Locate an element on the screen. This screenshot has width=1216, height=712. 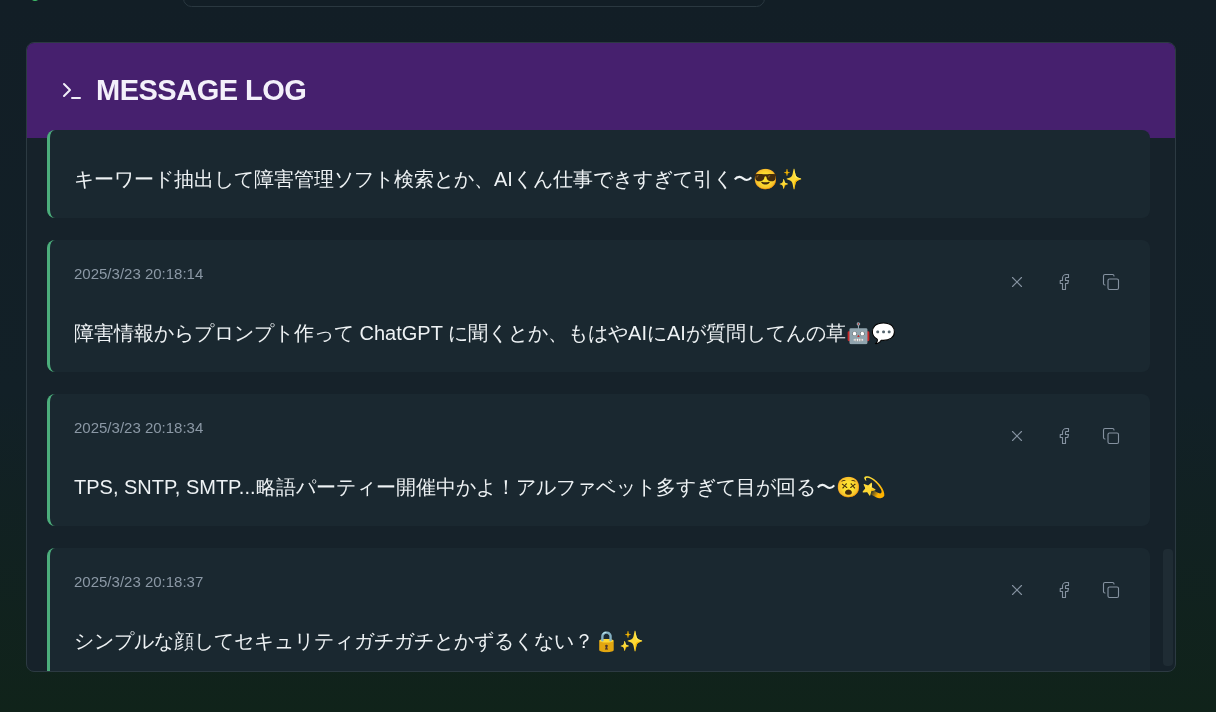
message-text: 障害情報からプロンプト作って ChatGPT に聞くとか、もはやAIにAIが質問してんの草🤖💬 is located at coordinates (485, 333).